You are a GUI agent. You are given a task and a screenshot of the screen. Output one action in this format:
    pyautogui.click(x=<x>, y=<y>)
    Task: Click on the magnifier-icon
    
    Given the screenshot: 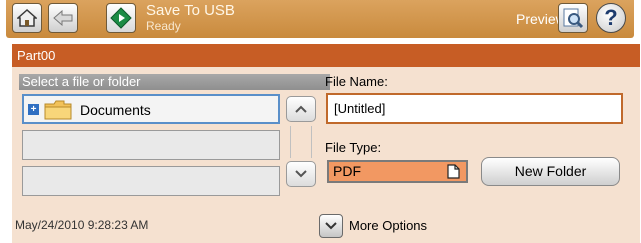 What is the action you would take?
    pyautogui.click(x=573, y=18)
    